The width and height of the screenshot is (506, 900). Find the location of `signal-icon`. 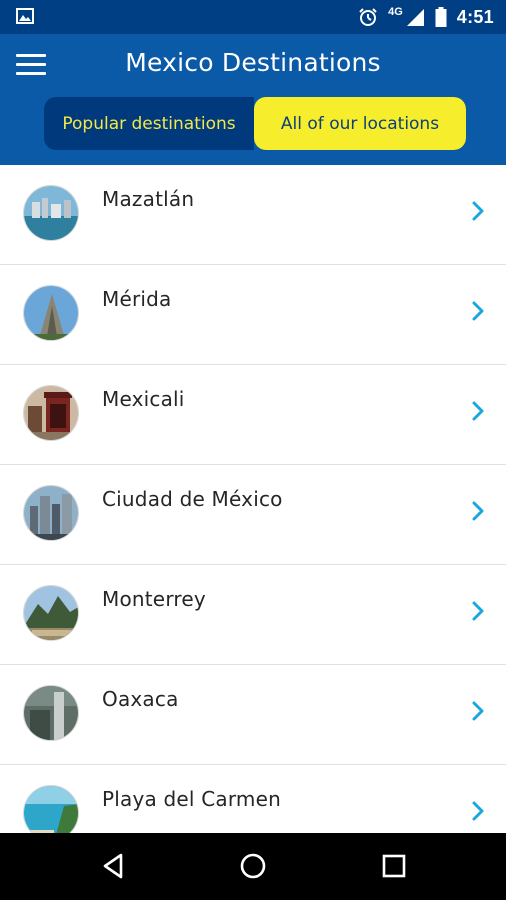

signal-icon is located at coordinates (415, 17).